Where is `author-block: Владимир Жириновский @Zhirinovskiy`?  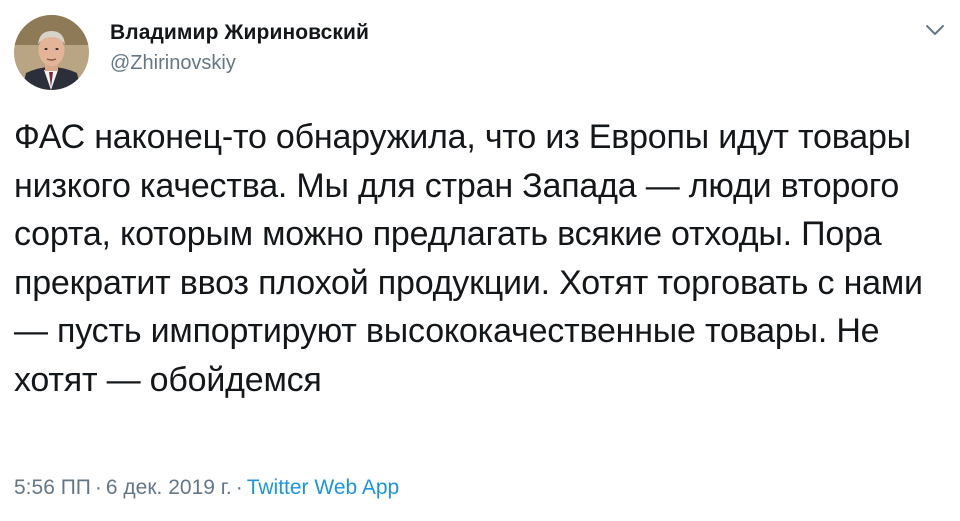 author-block: Владимир Жириновский @Zhirinovskiy is located at coordinates (239, 48).